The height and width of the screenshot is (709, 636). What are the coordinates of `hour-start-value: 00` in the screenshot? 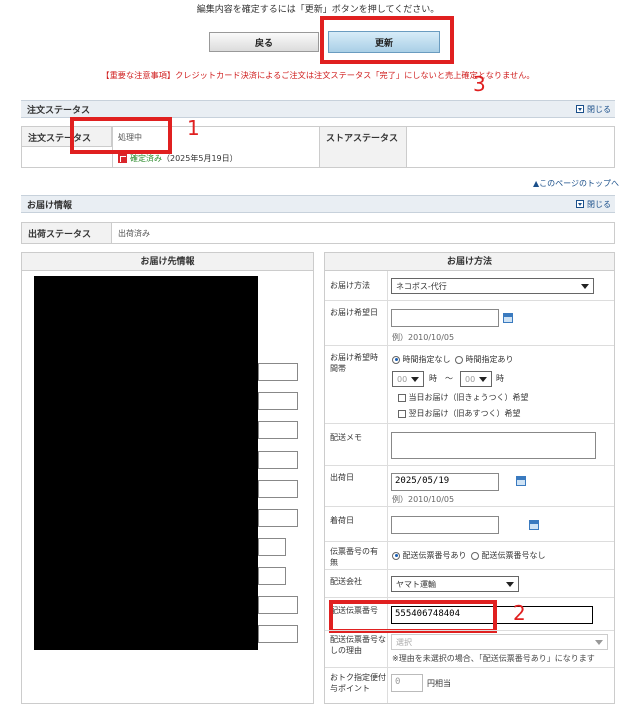 It's located at (402, 379).